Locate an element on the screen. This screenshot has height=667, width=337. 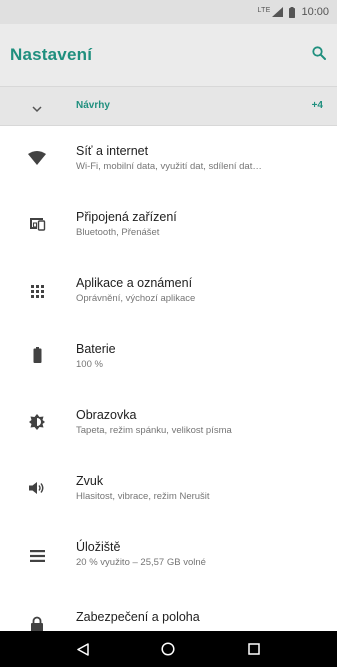
brightness-icon is located at coordinates (37, 422).